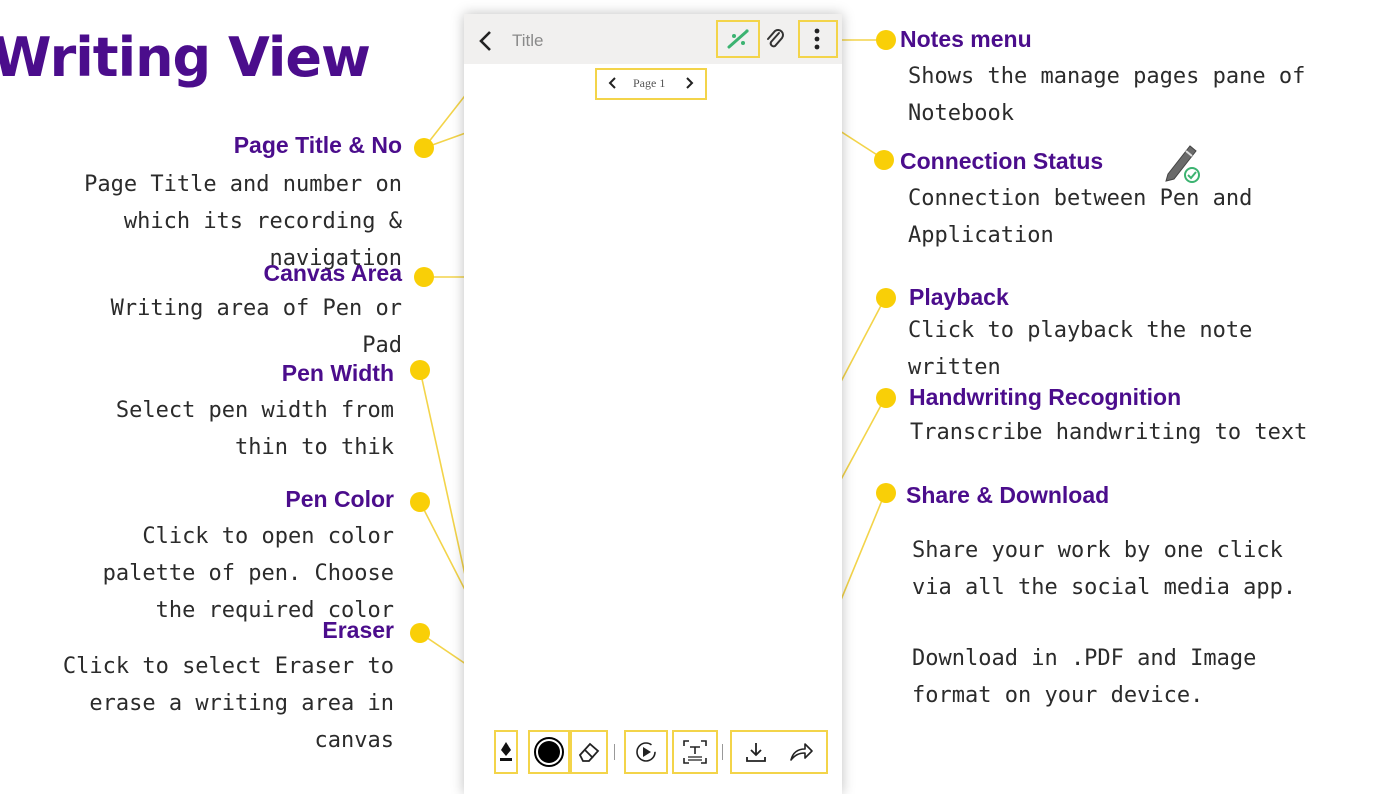 The height and width of the screenshot is (794, 1382). I want to click on notes-menu-button, so click(818, 39).